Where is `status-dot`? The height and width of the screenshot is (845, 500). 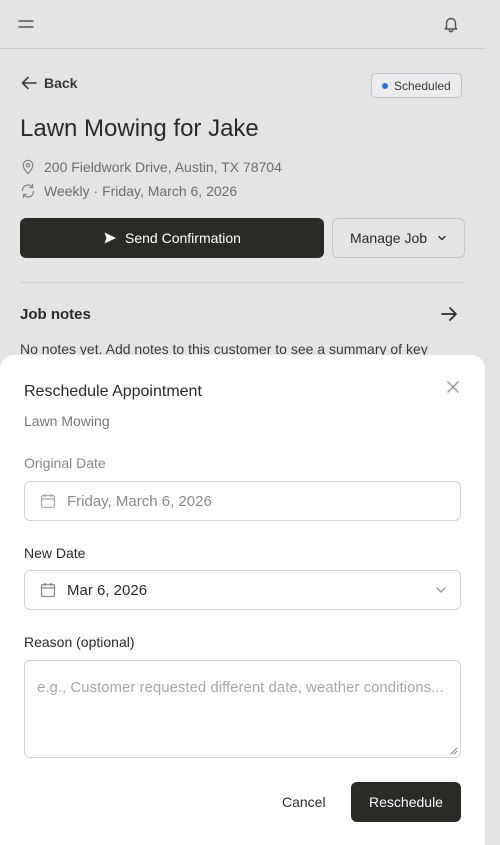 status-dot is located at coordinates (385, 85).